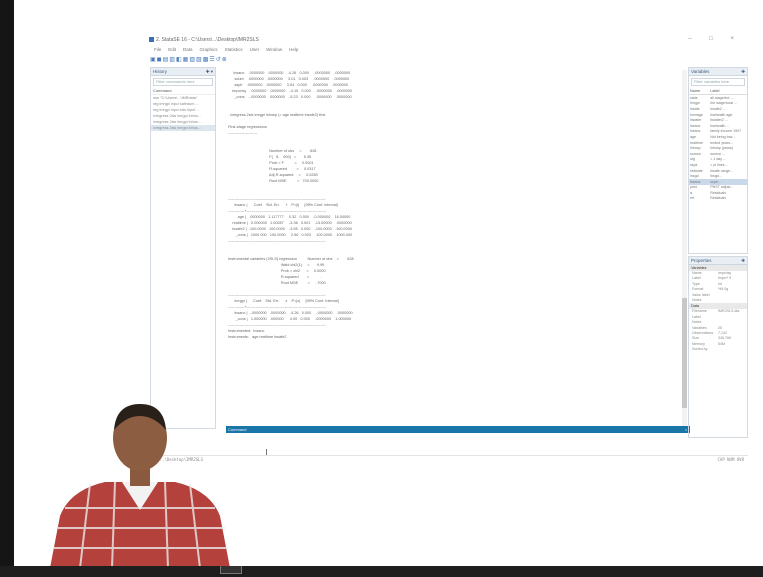 The width and height of the screenshot is (763, 577). I want to click on properties-title: Properties, so click(701, 260).